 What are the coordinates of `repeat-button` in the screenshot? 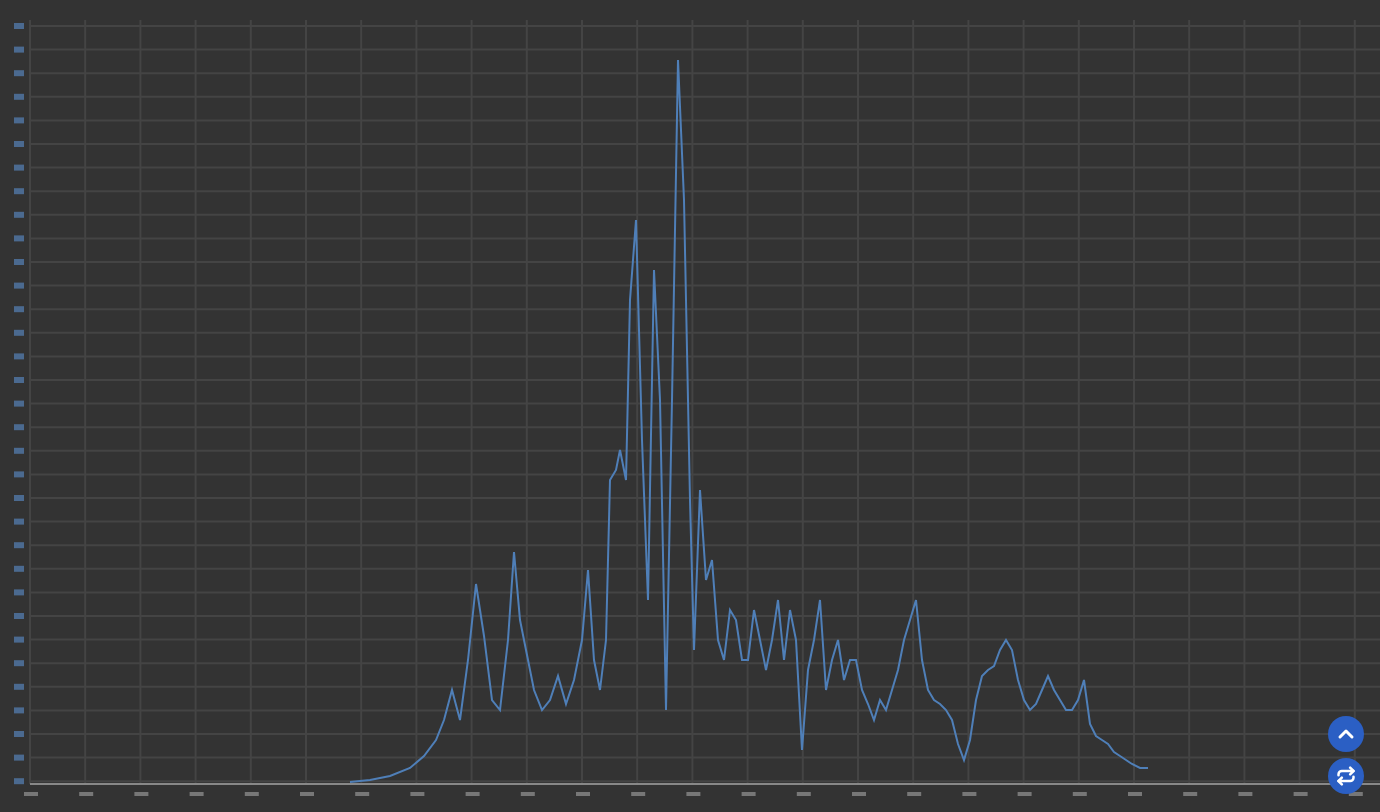 It's located at (1346, 776).